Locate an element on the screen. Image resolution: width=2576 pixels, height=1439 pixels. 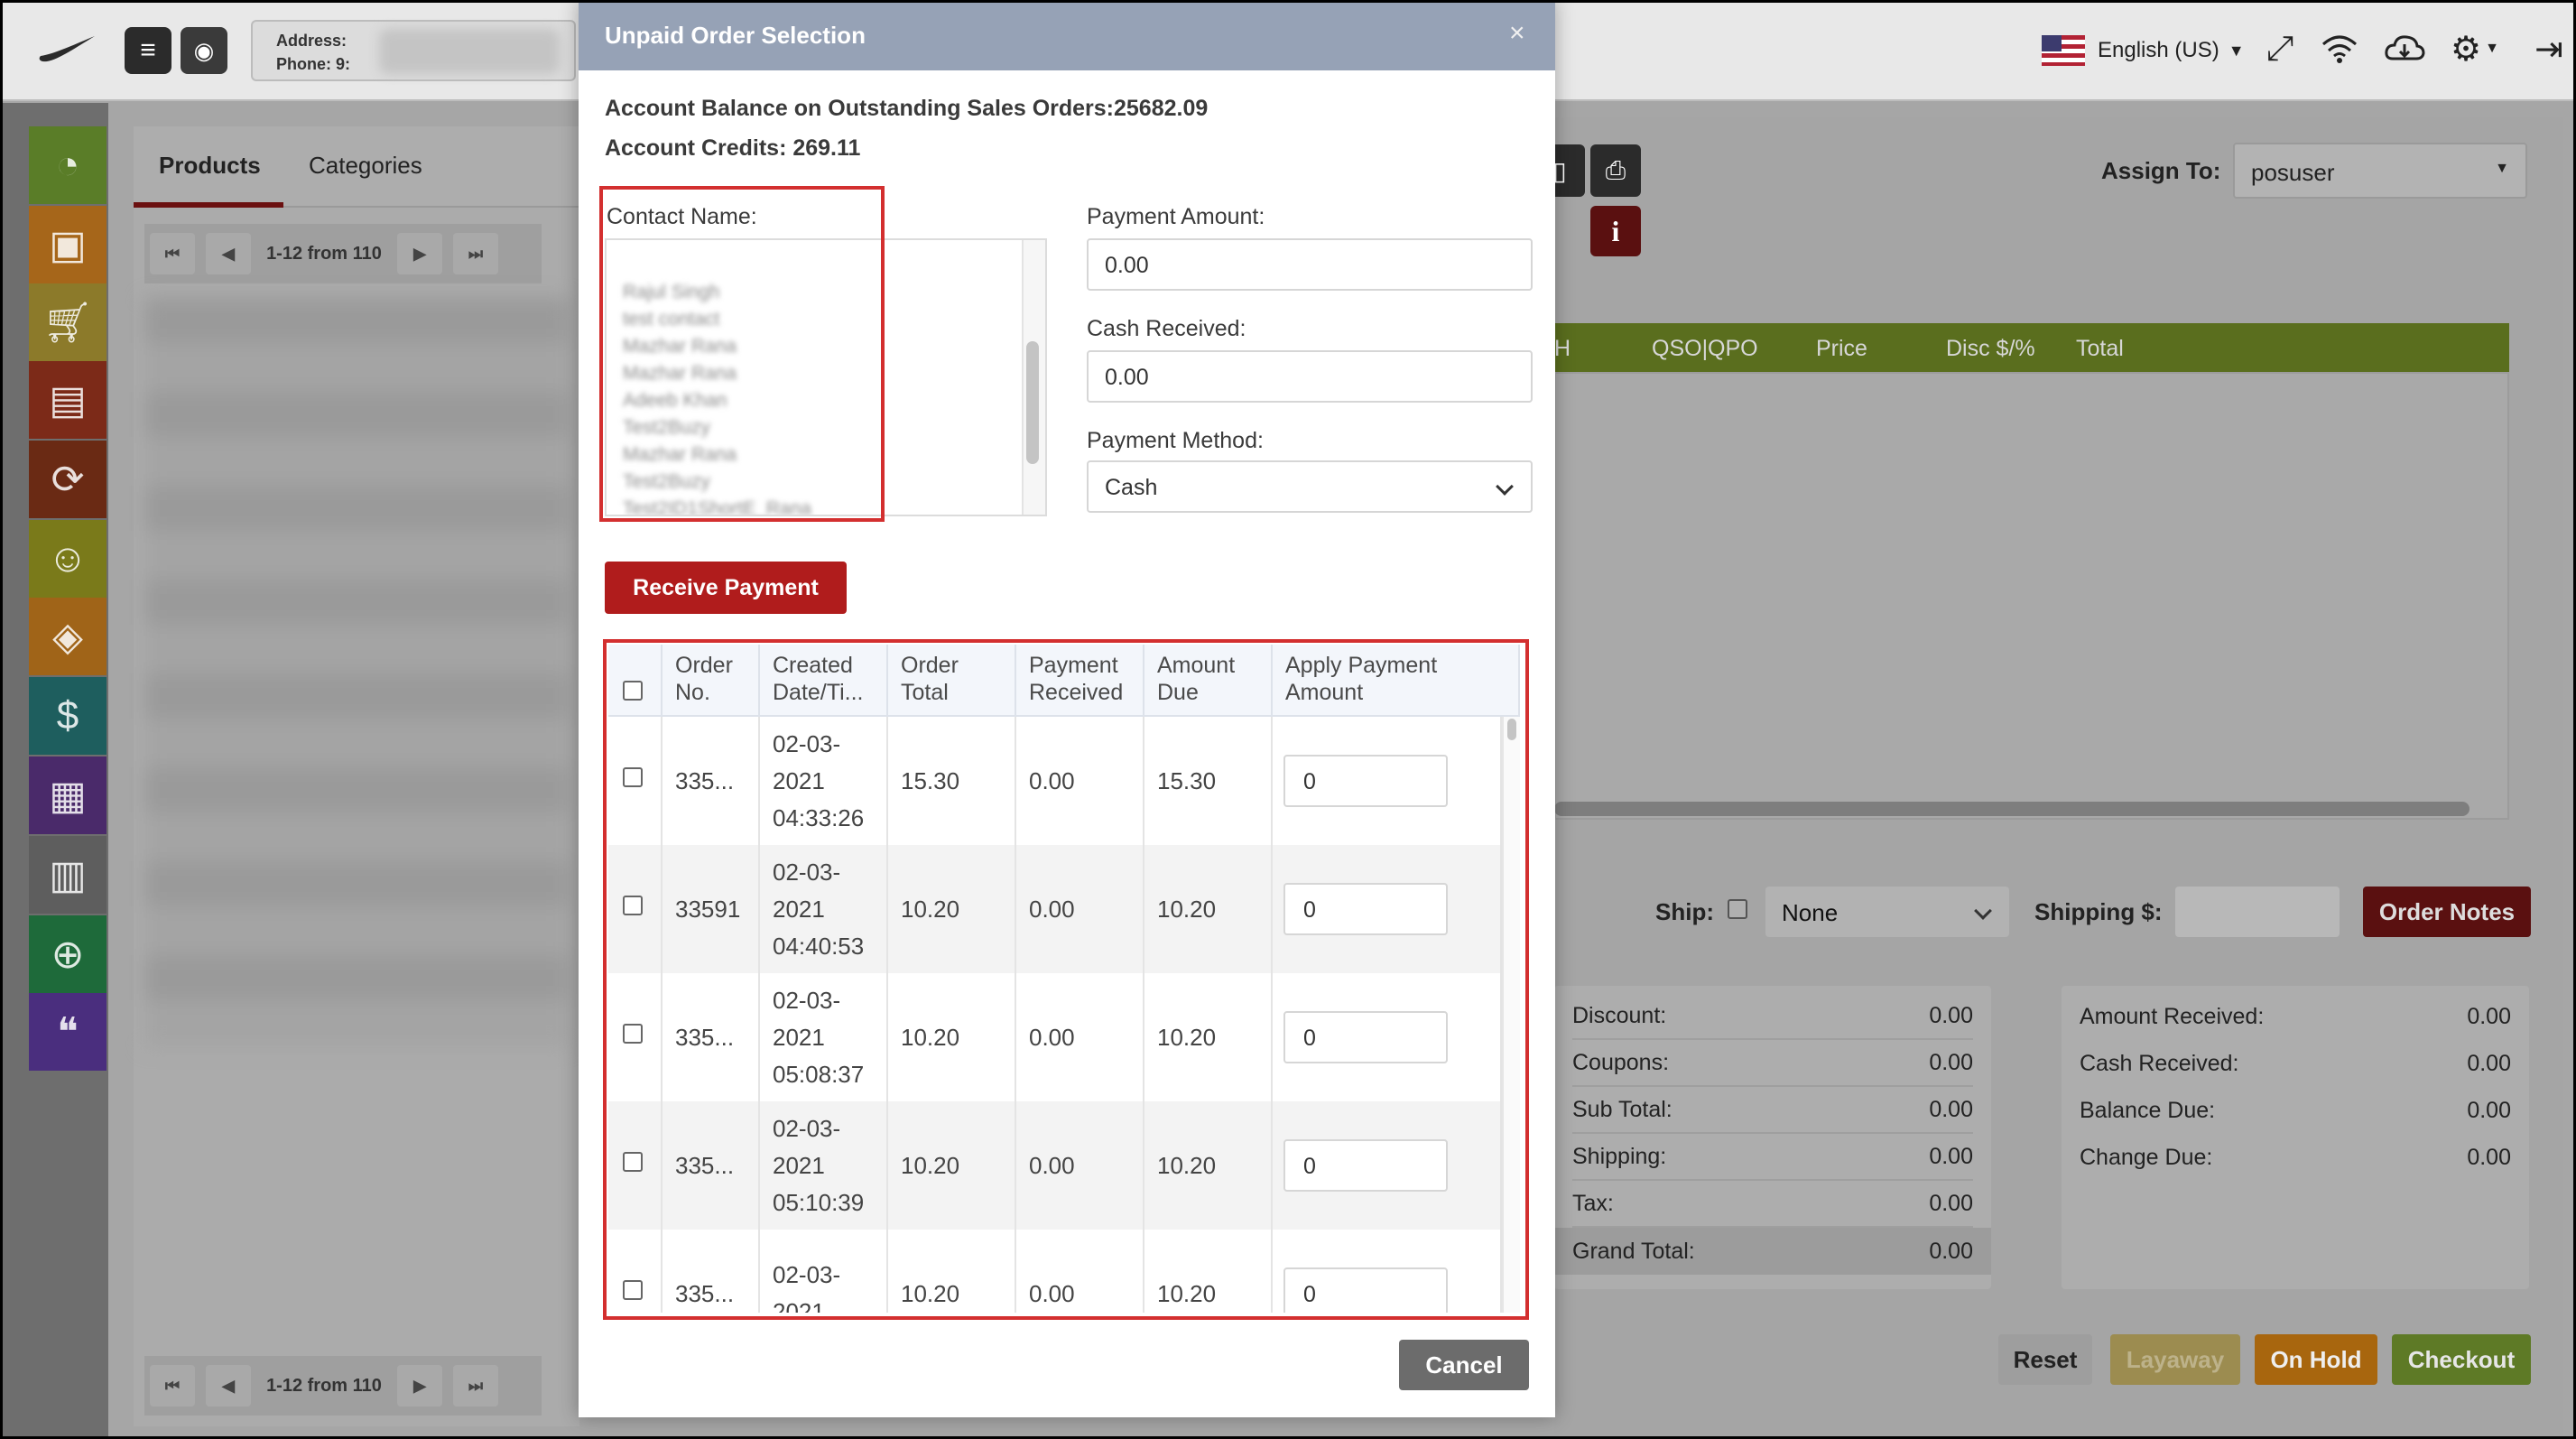
grand-total-row: Grand Total: 0.00 is located at coordinates (1772, 1251).